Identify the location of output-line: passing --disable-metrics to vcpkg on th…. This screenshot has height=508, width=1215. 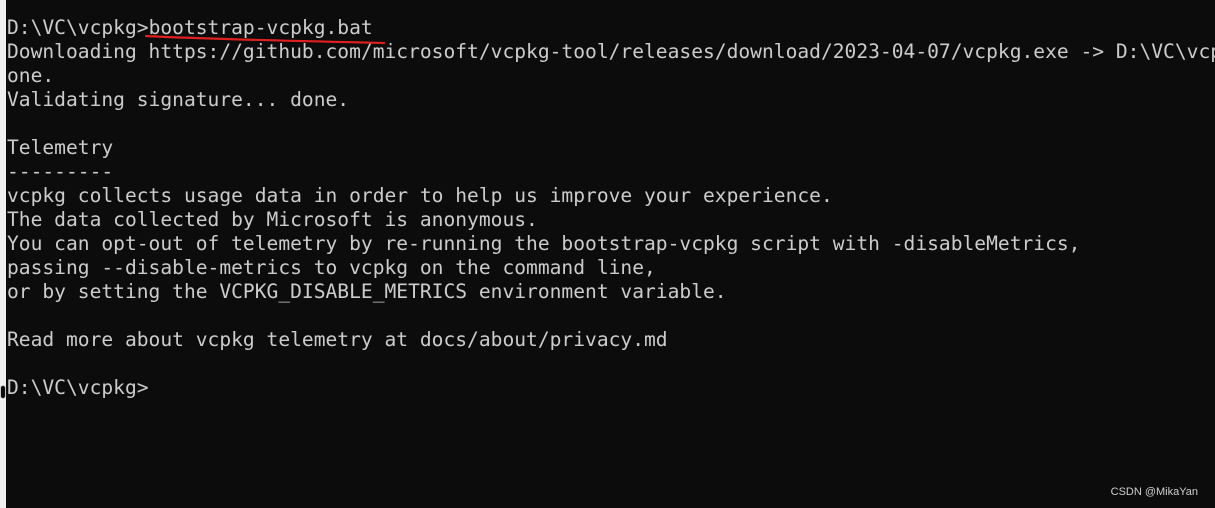
(331, 267).